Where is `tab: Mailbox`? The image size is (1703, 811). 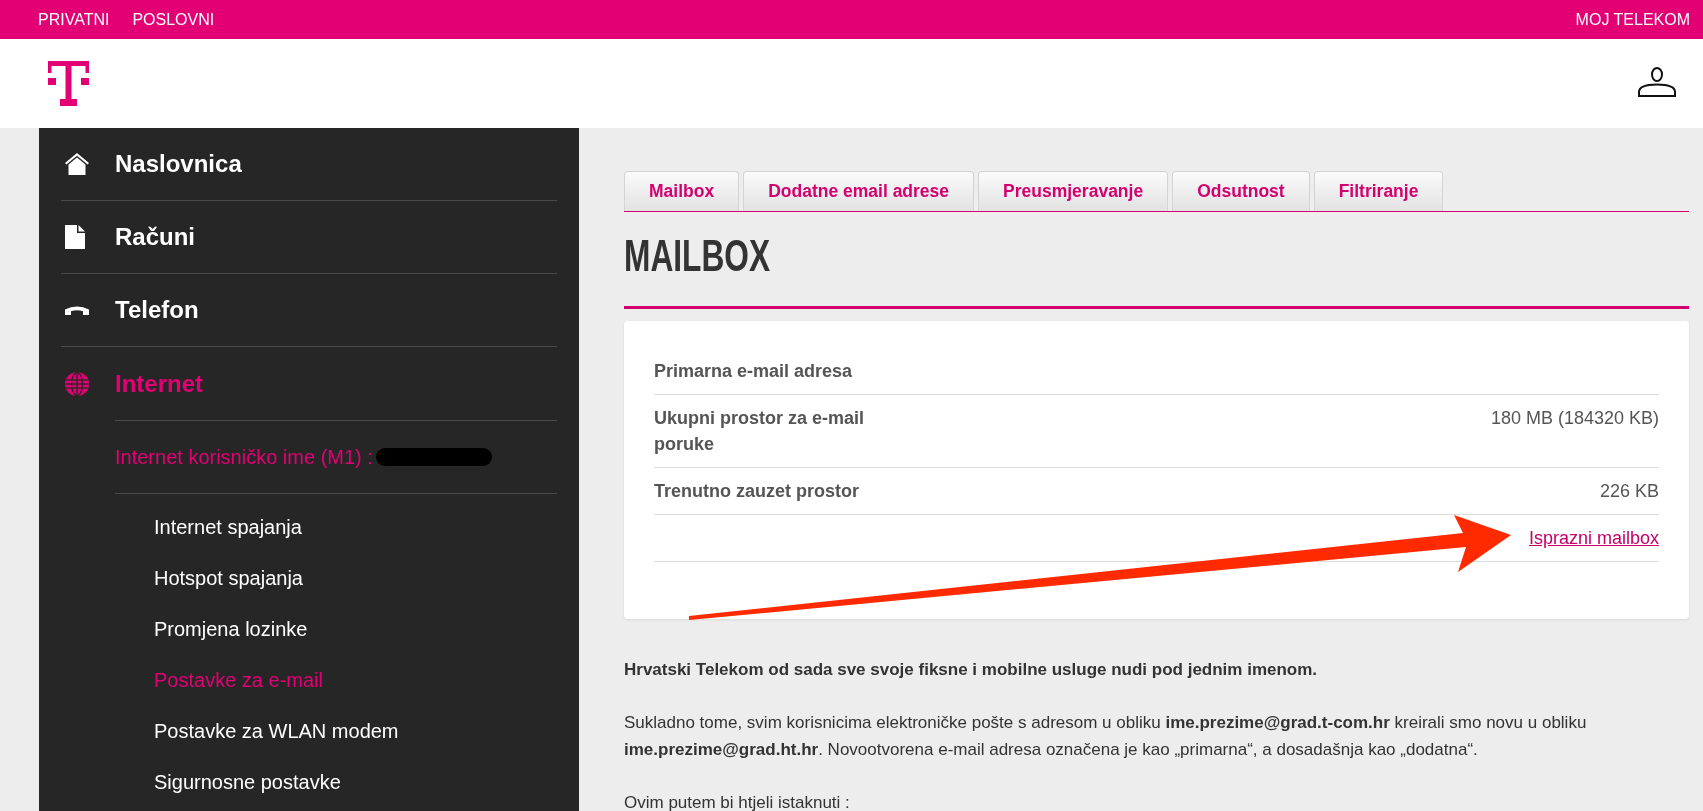
tab: Mailbox is located at coordinates (682, 191).